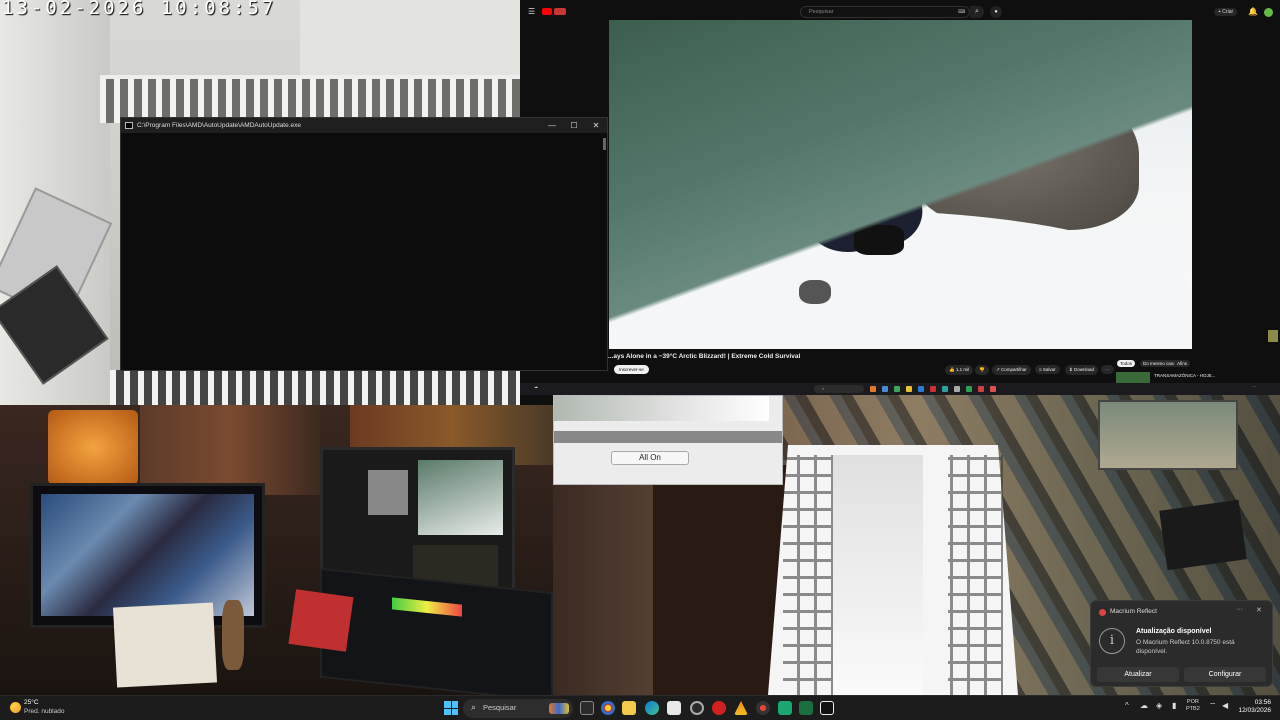 Image resolution: width=1280 pixels, height=720 pixels. I want to click on store-icon, so click(674, 708).